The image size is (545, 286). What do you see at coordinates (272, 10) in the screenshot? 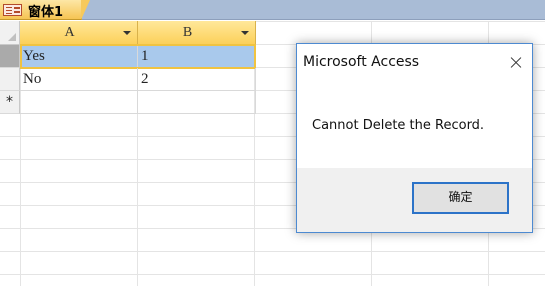
I see `document-tab-strip: 窗体1` at bounding box center [272, 10].